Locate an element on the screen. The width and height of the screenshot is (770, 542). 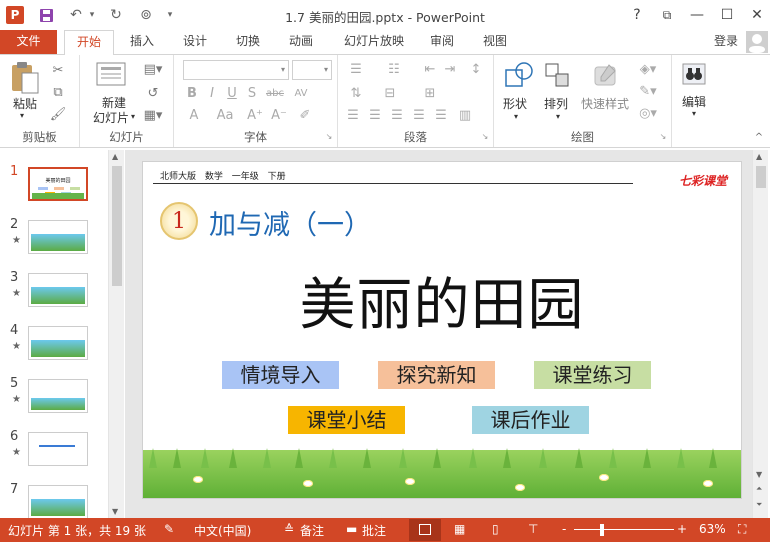
explore-button: 探究新知 is located at coordinates (436, 375).